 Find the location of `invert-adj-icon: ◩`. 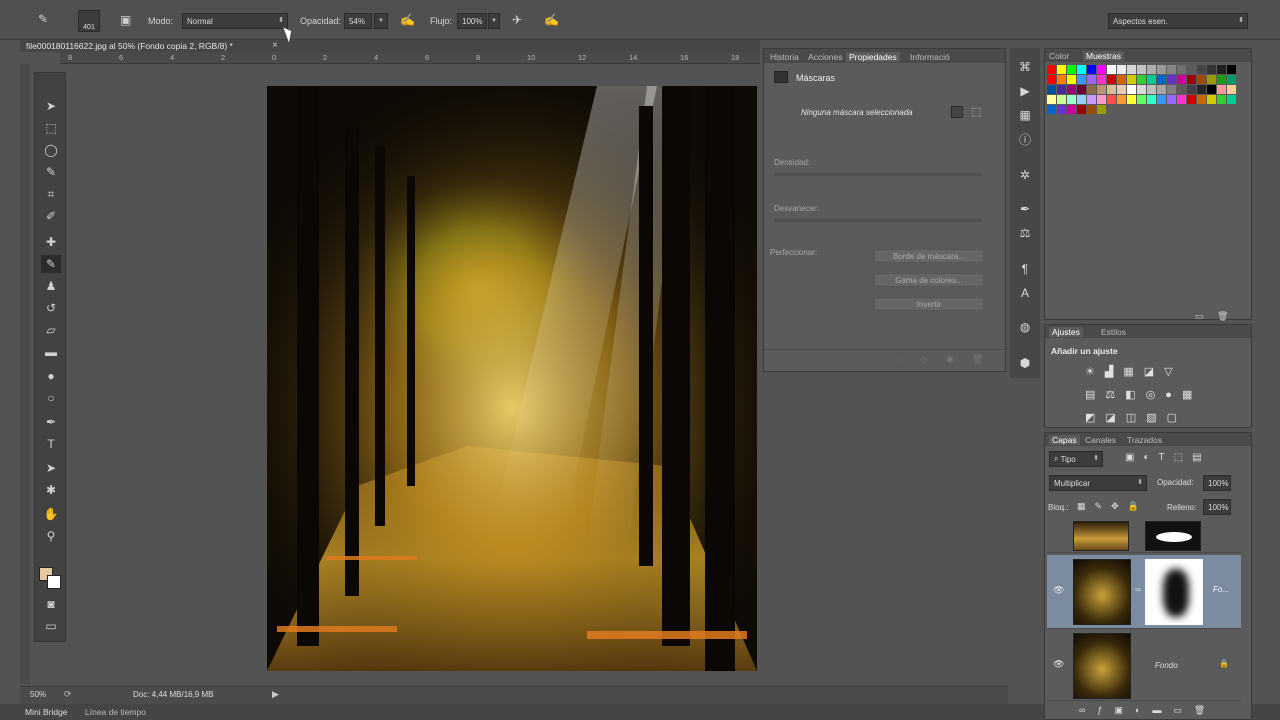

invert-adj-icon: ◩ is located at coordinates (1095, 418).